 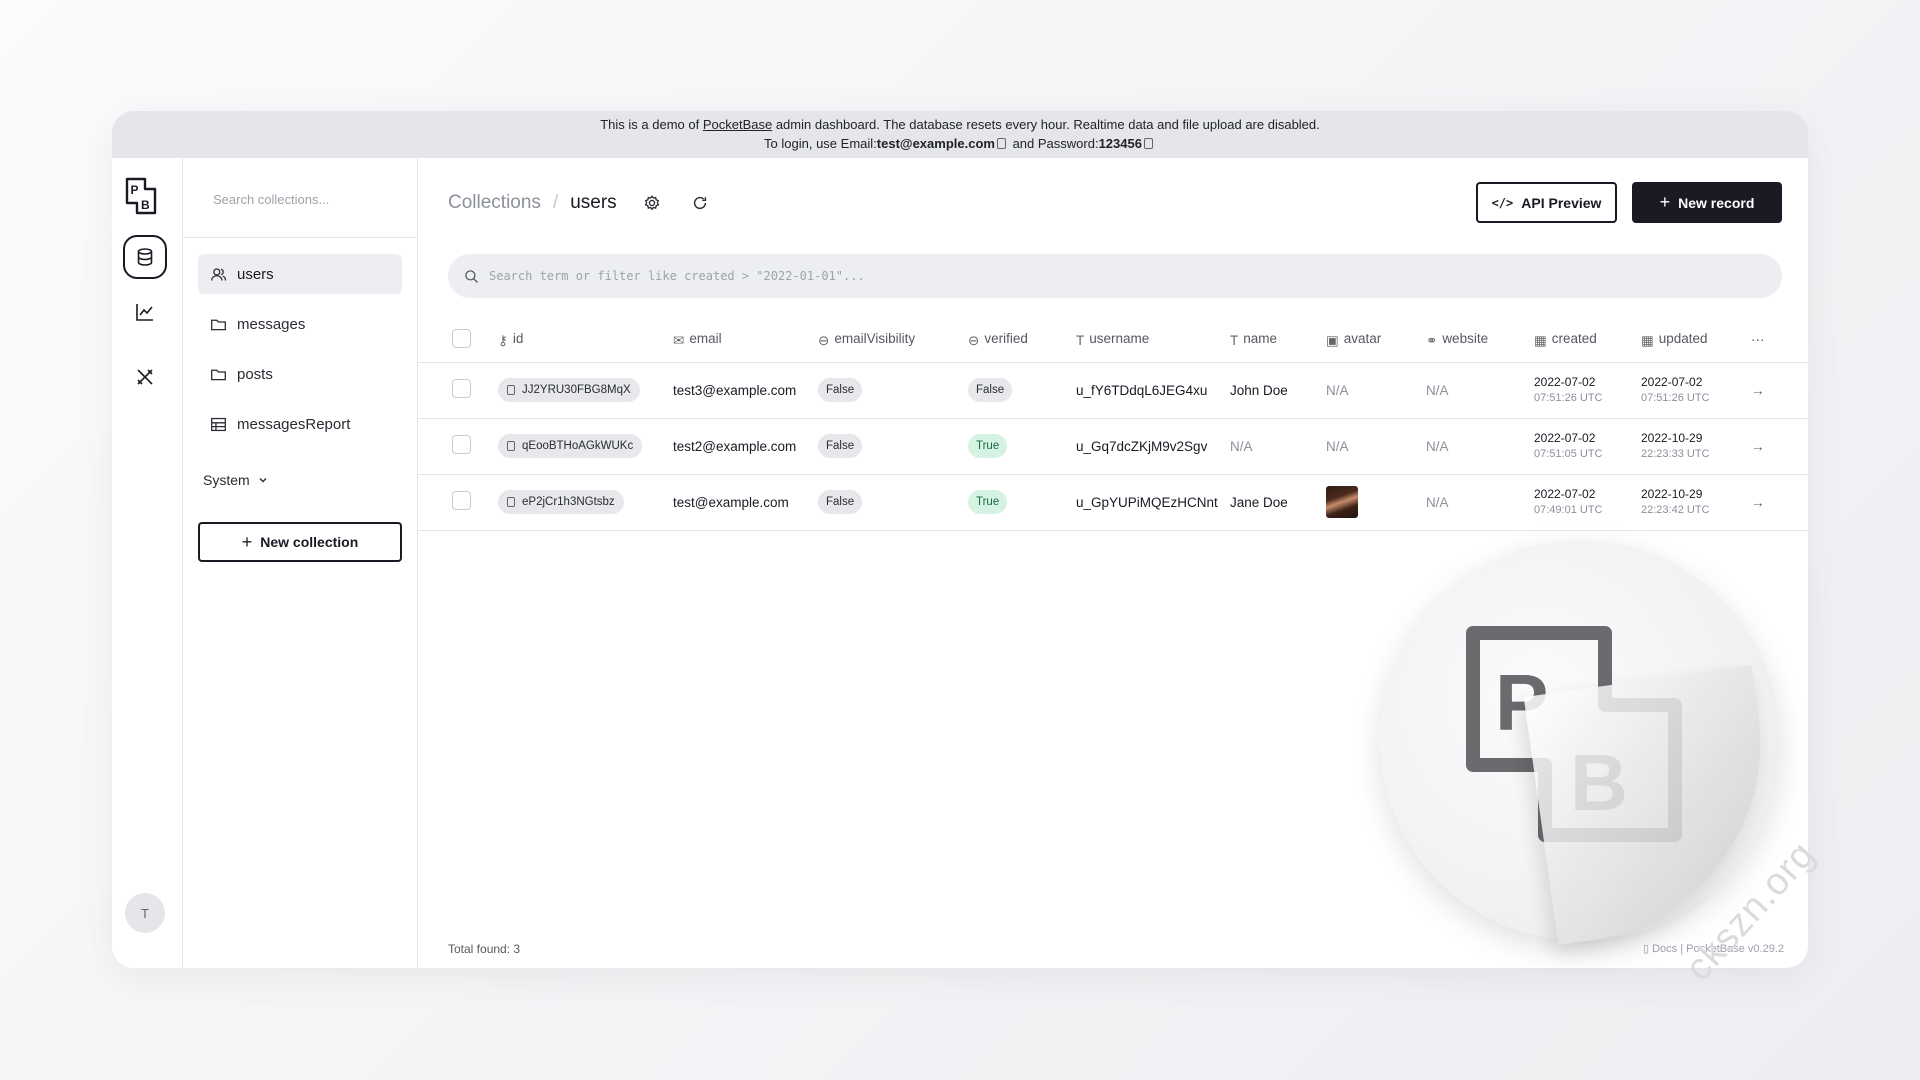 I want to click on column-header-created: ▦ created, so click(x=1587, y=340).